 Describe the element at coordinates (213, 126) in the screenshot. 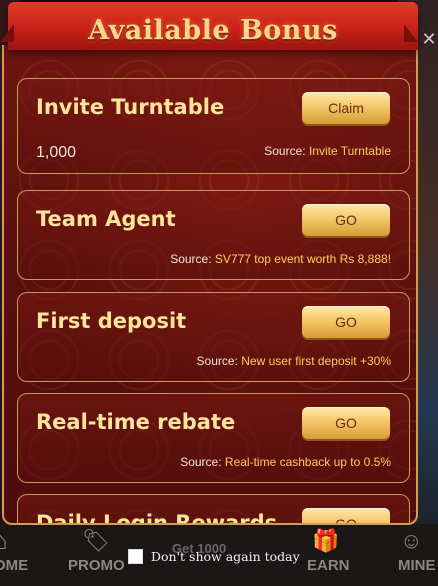

I see `bonus-card-invite-turntable: Invite Turntable Claim 1,000 Source` at that location.